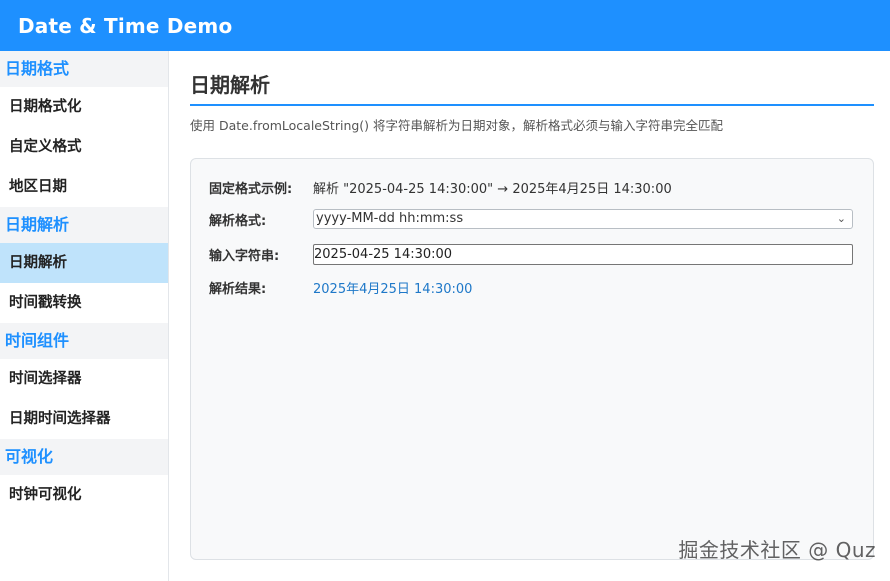 The width and height of the screenshot is (890, 581). What do you see at coordinates (583, 219) in the screenshot?
I see `format-select: yyyy-MM-dd hh:mm:ss ⌄` at bounding box center [583, 219].